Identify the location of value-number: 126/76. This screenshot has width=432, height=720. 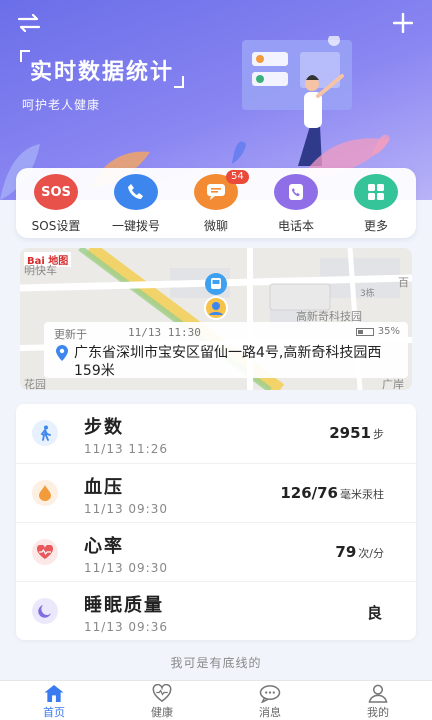
(309, 493).